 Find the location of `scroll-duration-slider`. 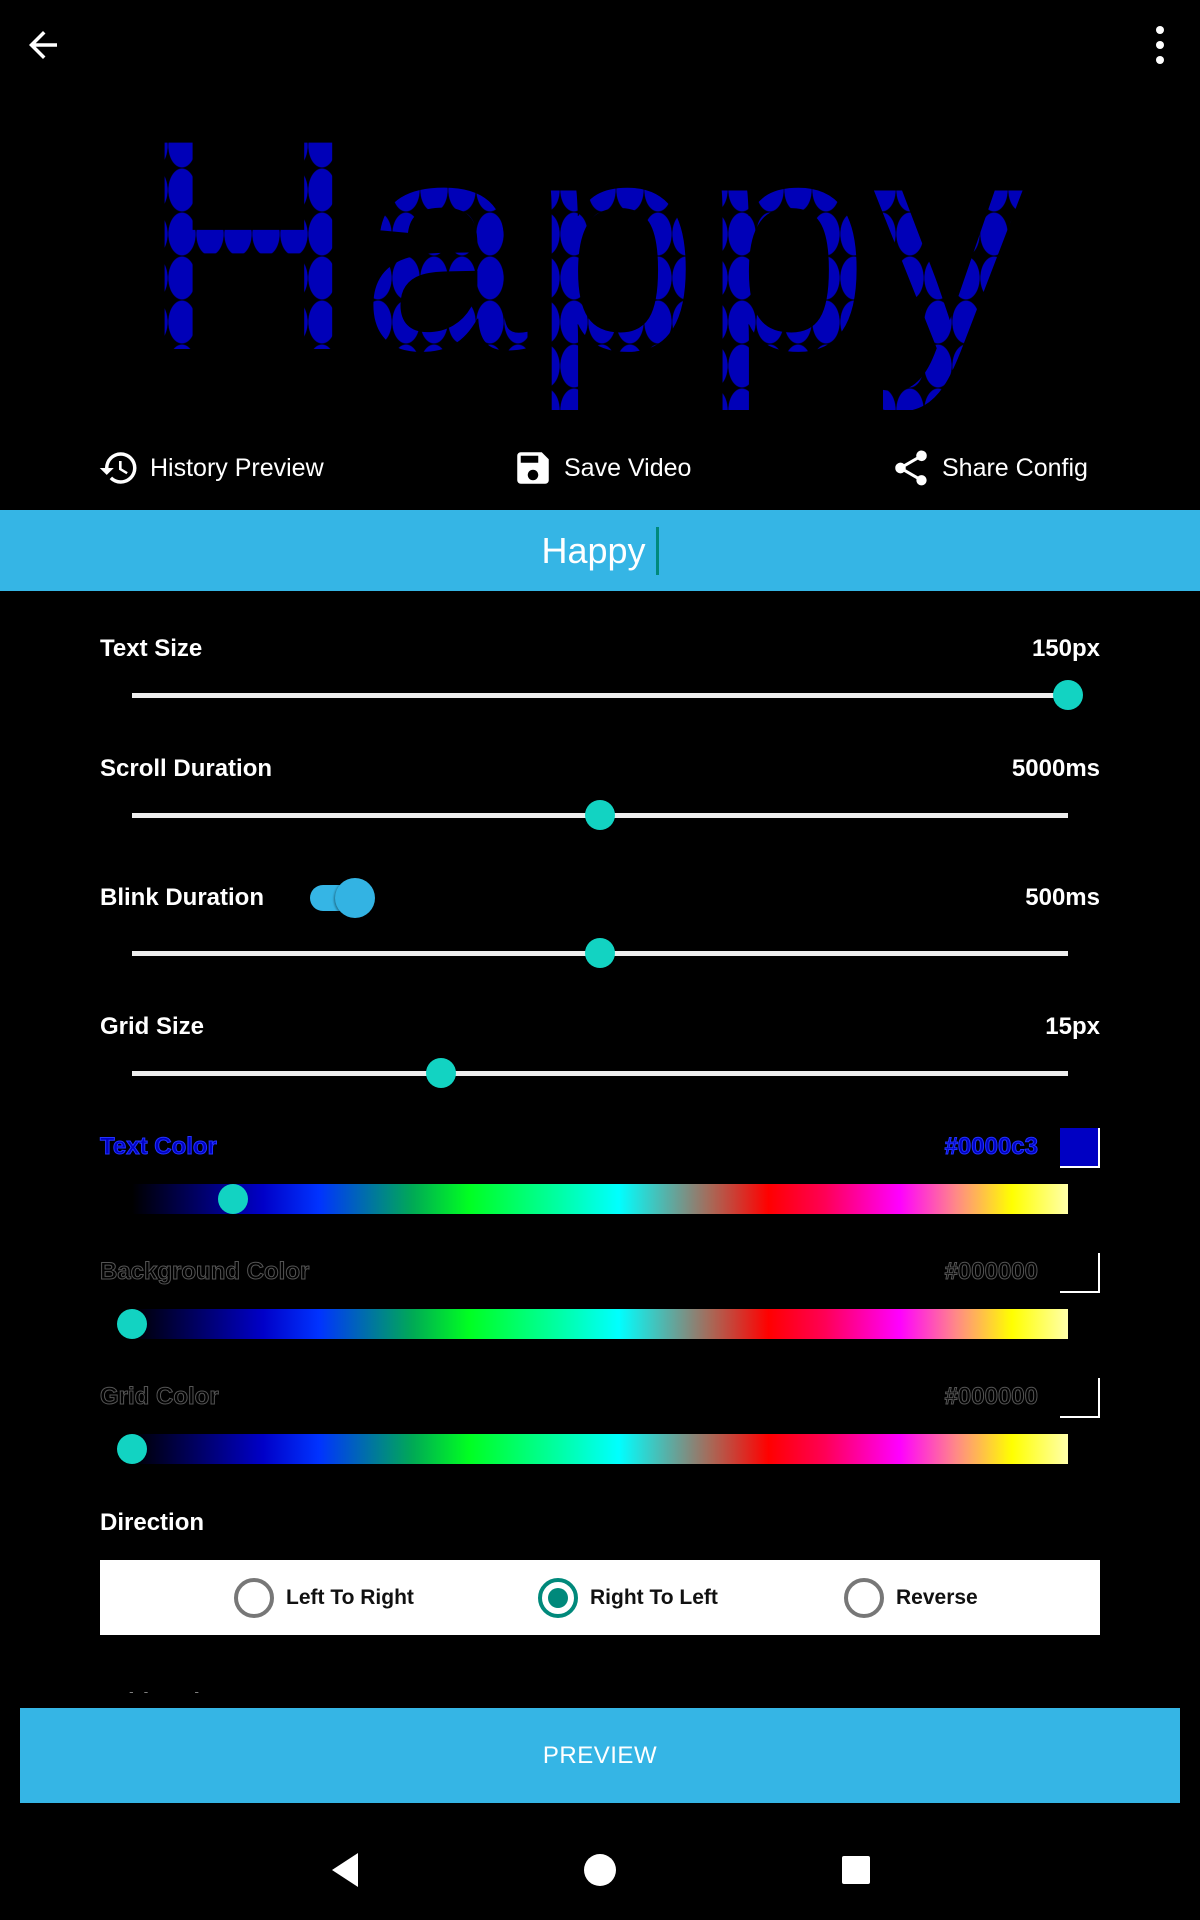

scroll-duration-slider is located at coordinates (600, 816).